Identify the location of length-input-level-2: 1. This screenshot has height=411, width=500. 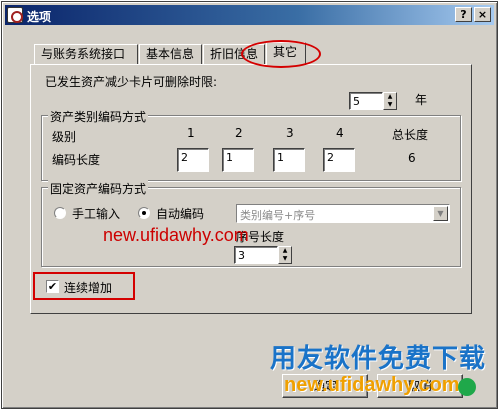
(238, 160).